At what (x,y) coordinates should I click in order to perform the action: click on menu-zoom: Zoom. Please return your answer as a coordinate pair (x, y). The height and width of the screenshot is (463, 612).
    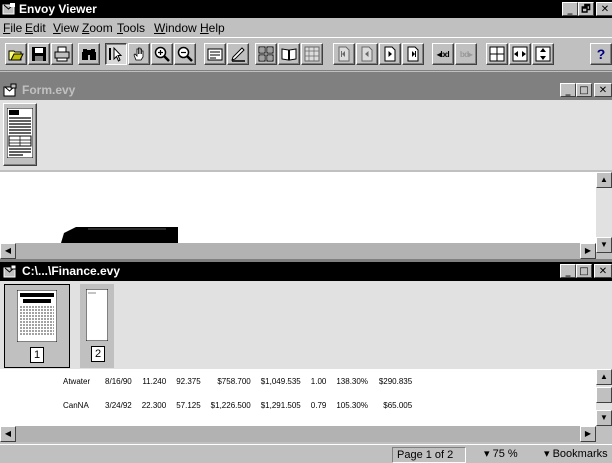
    Looking at the image, I should click on (97, 28).